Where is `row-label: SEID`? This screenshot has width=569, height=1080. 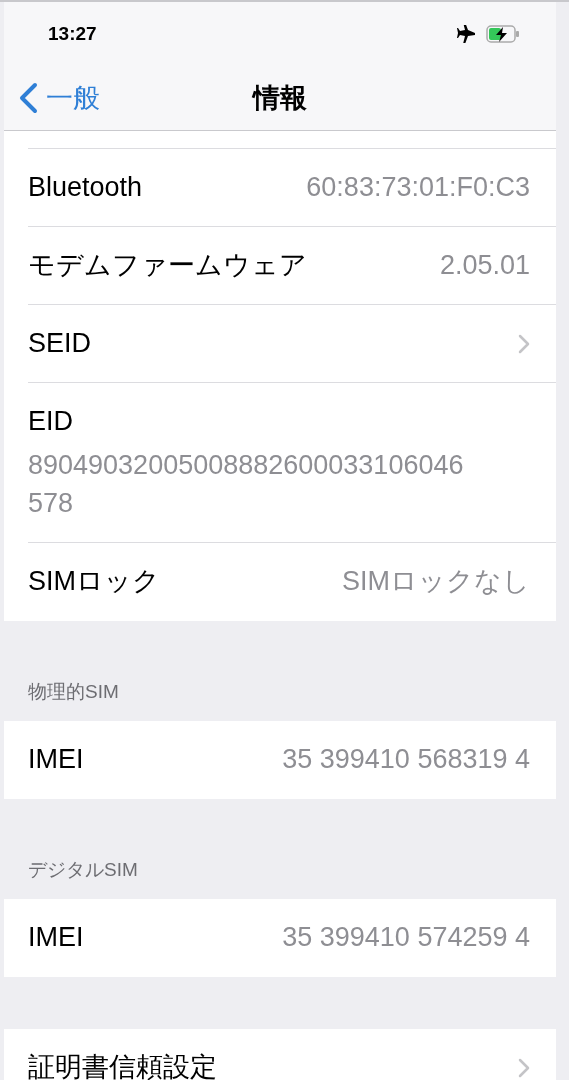
row-label: SEID is located at coordinates (60, 344).